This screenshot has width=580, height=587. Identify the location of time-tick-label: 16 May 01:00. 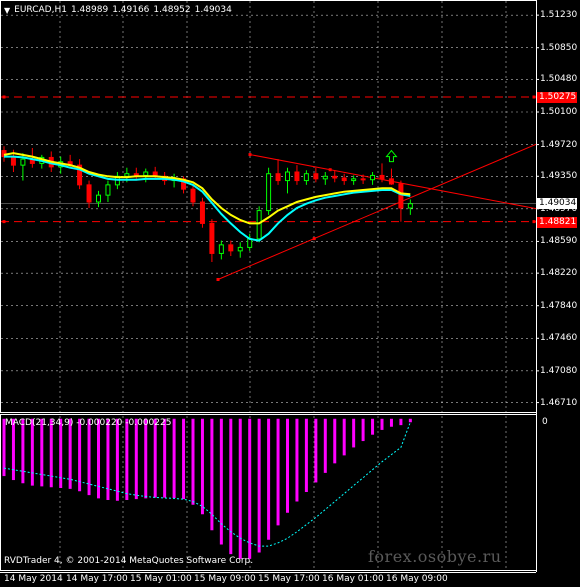
(353, 579).